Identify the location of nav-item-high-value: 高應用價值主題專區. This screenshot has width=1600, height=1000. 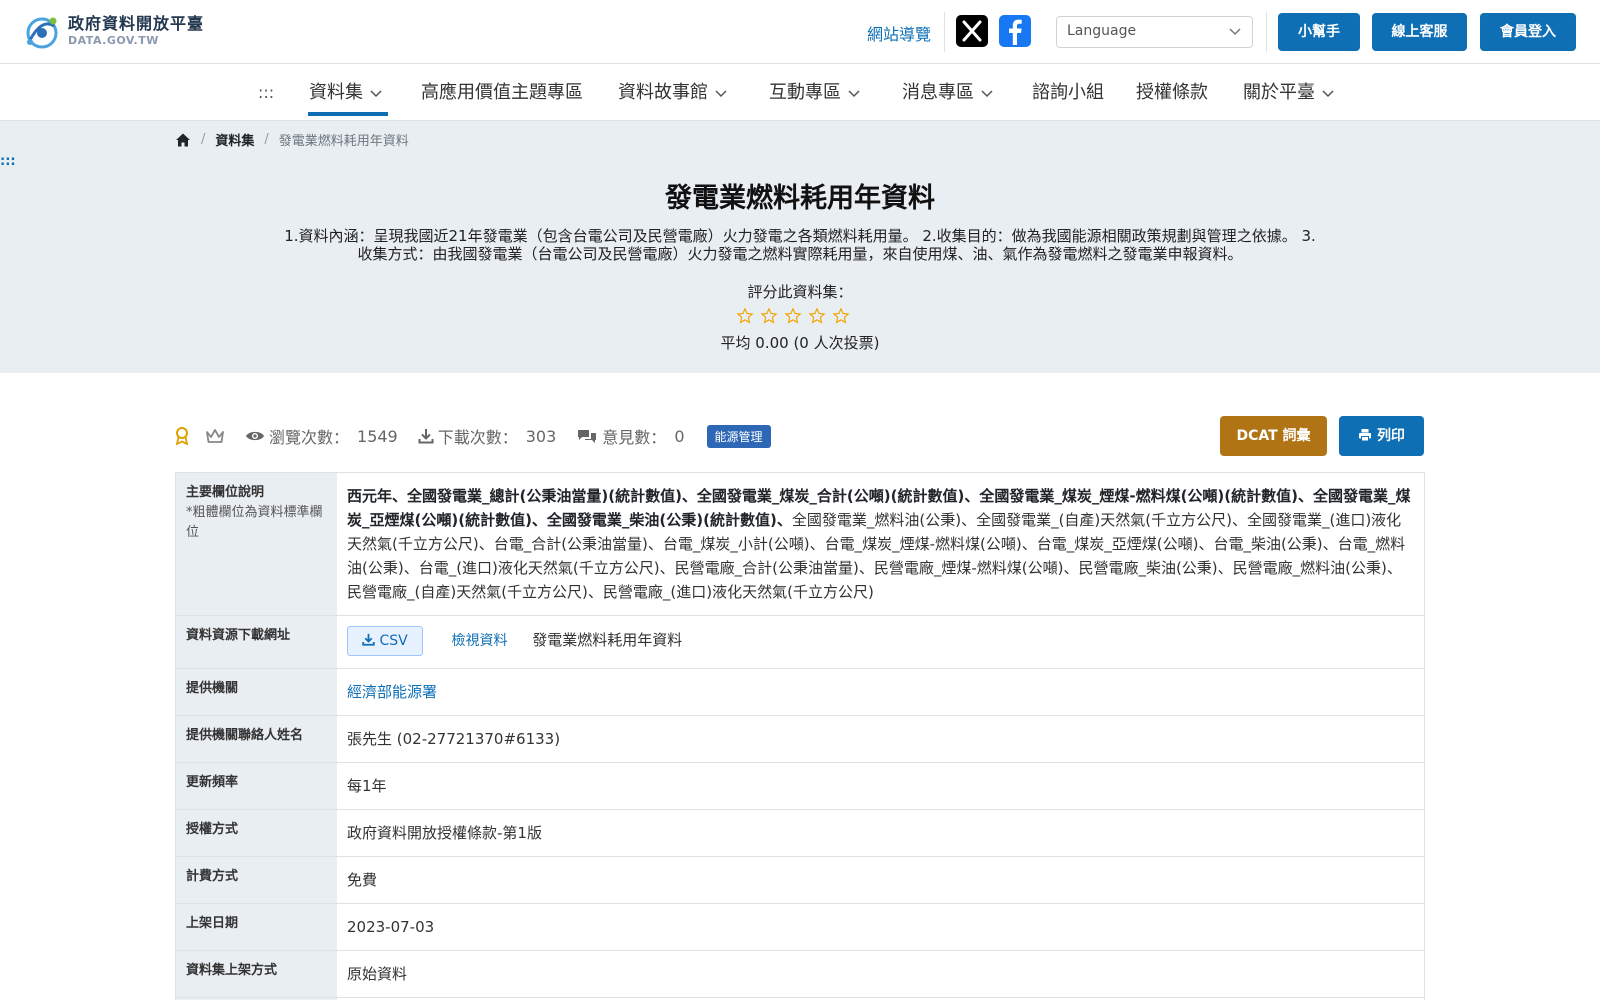
(502, 92).